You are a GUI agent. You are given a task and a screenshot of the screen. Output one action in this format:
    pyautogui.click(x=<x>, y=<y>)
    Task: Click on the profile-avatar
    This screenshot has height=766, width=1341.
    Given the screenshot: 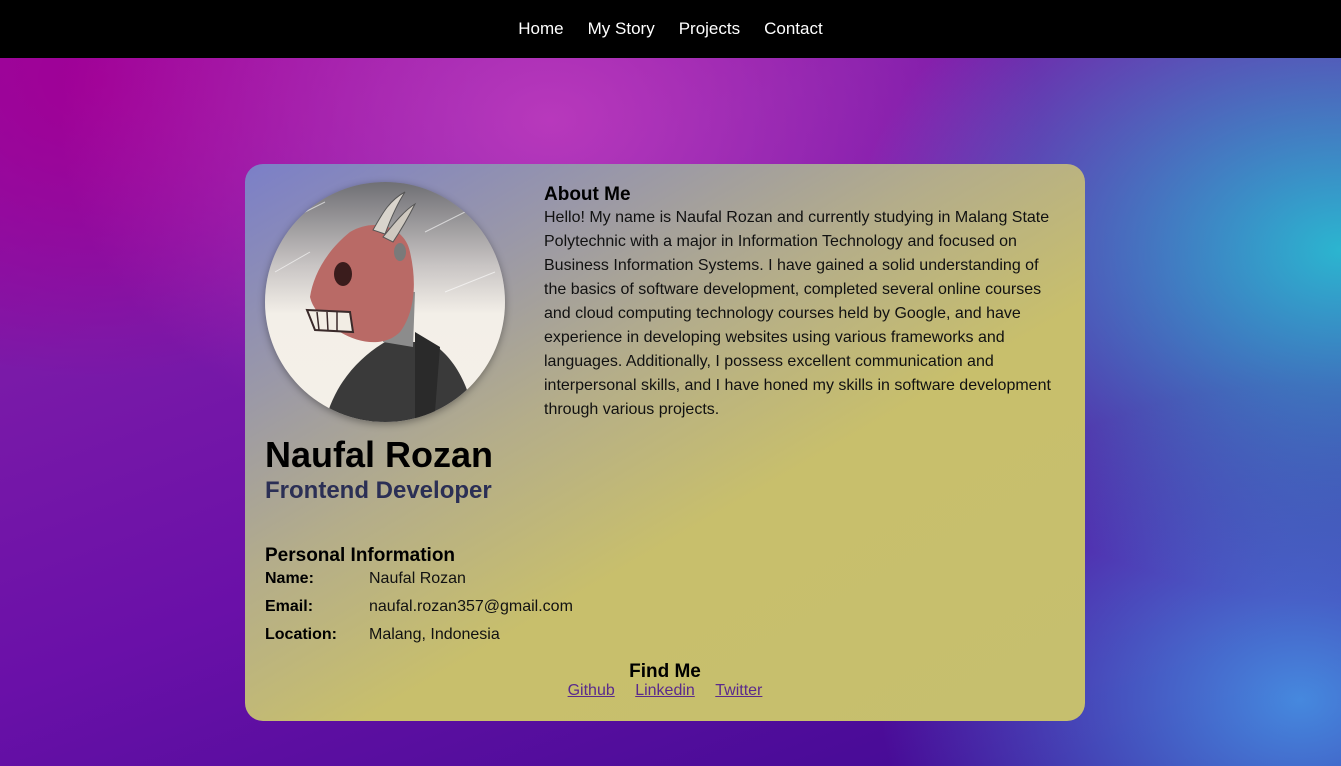 What is the action you would take?
    pyautogui.click(x=385, y=302)
    